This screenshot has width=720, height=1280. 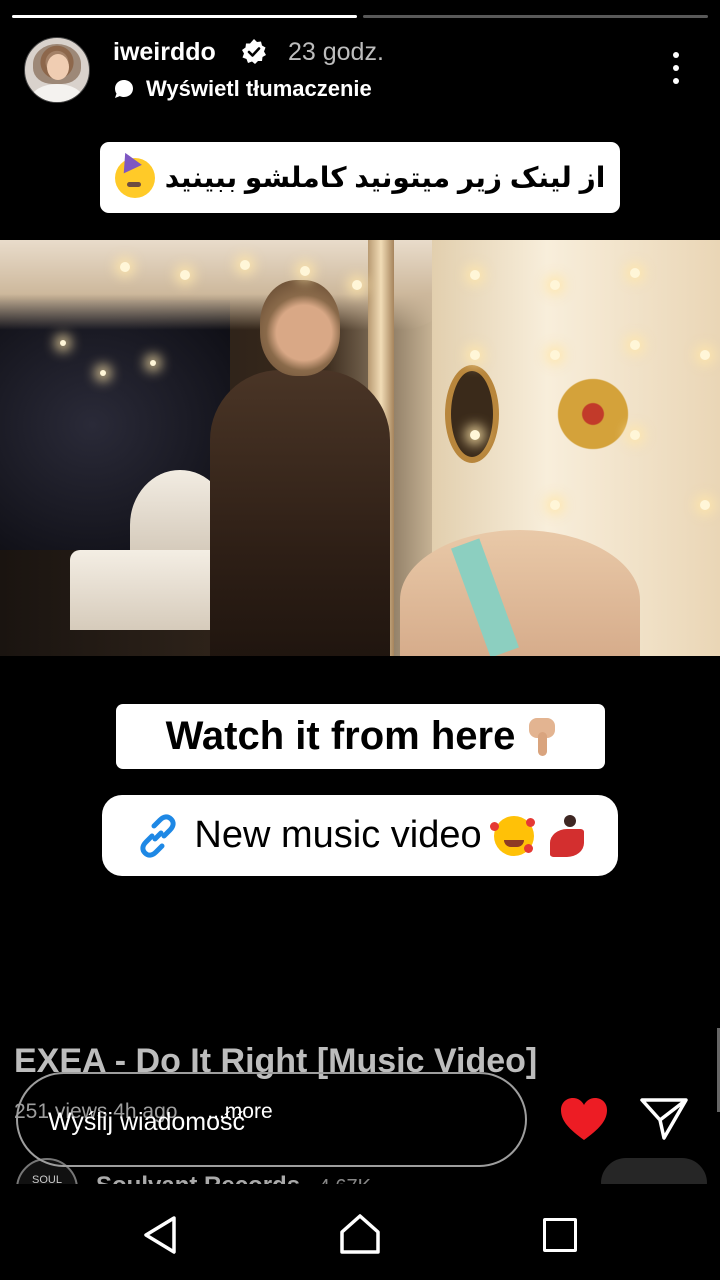 What do you see at coordinates (385, 177) in the screenshot?
I see `persian-sticker-text: از لینک زیر میتونید کاملشو ببینید` at bounding box center [385, 177].